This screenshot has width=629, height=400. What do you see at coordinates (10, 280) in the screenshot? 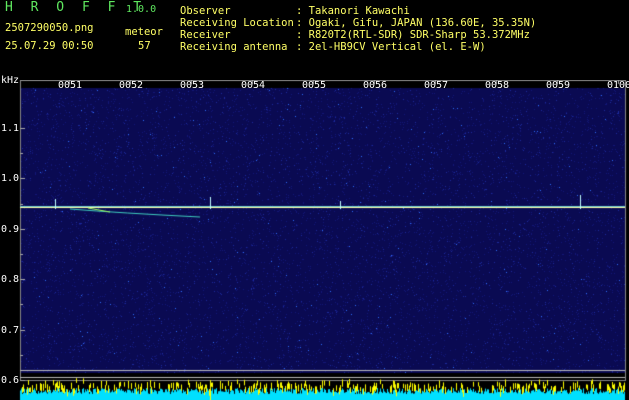
I see `y-tick-label: 0.8` at bounding box center [10, 280].